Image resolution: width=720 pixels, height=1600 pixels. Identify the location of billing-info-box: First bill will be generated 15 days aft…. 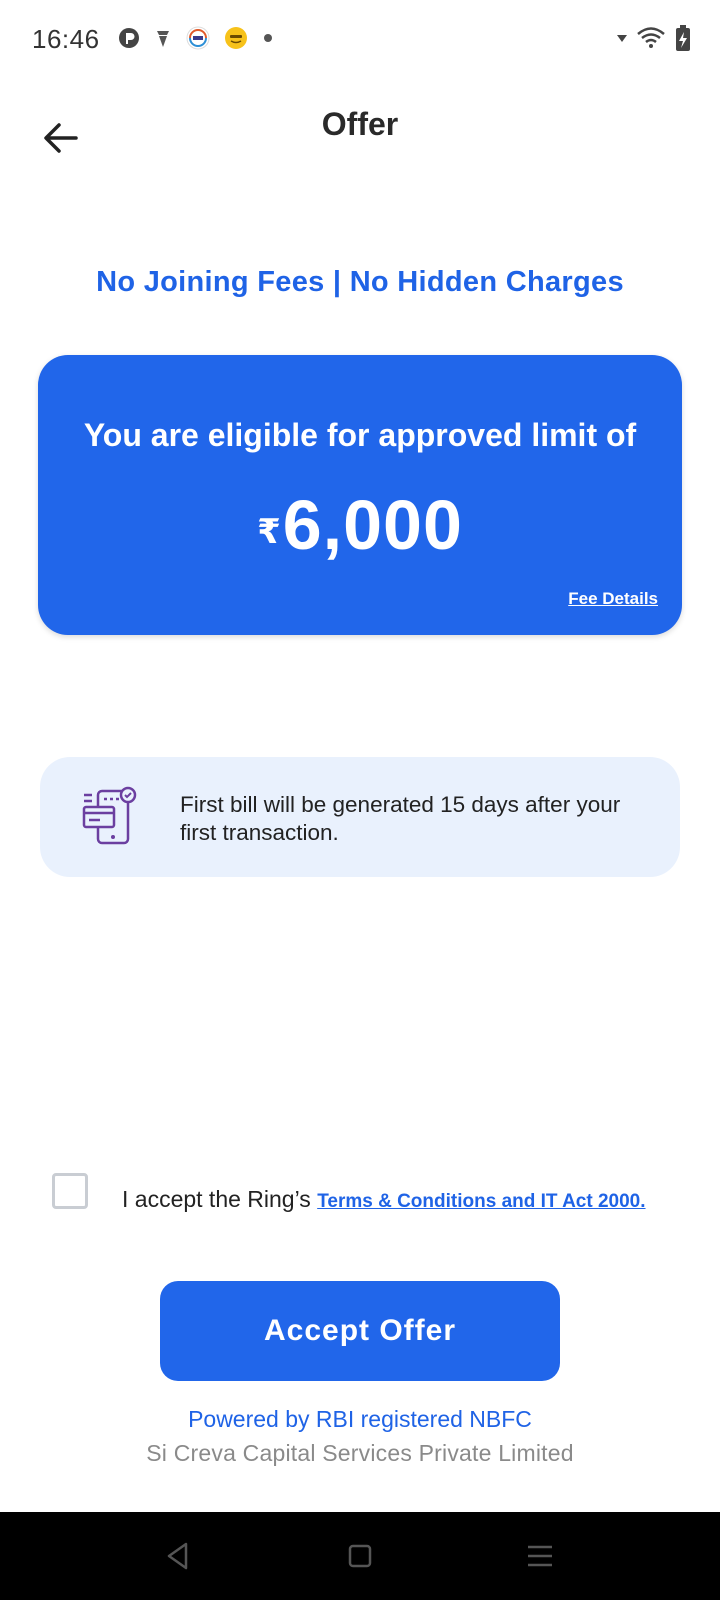
(360, 817).